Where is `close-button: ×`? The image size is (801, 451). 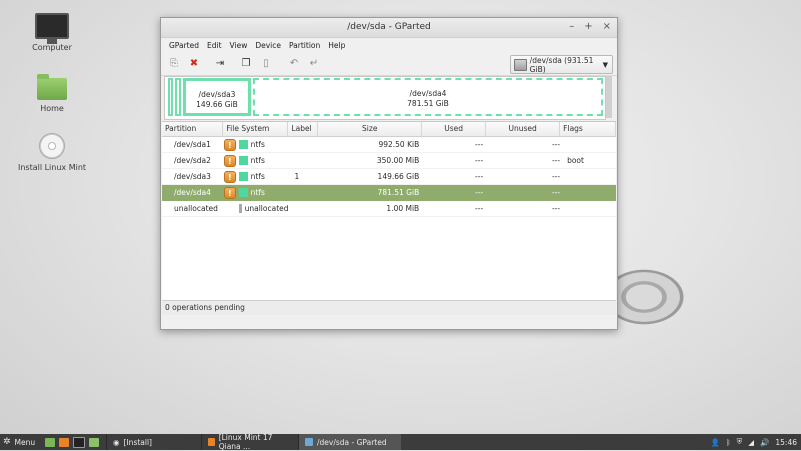
close-button: × is located at coordinates (607, 26).